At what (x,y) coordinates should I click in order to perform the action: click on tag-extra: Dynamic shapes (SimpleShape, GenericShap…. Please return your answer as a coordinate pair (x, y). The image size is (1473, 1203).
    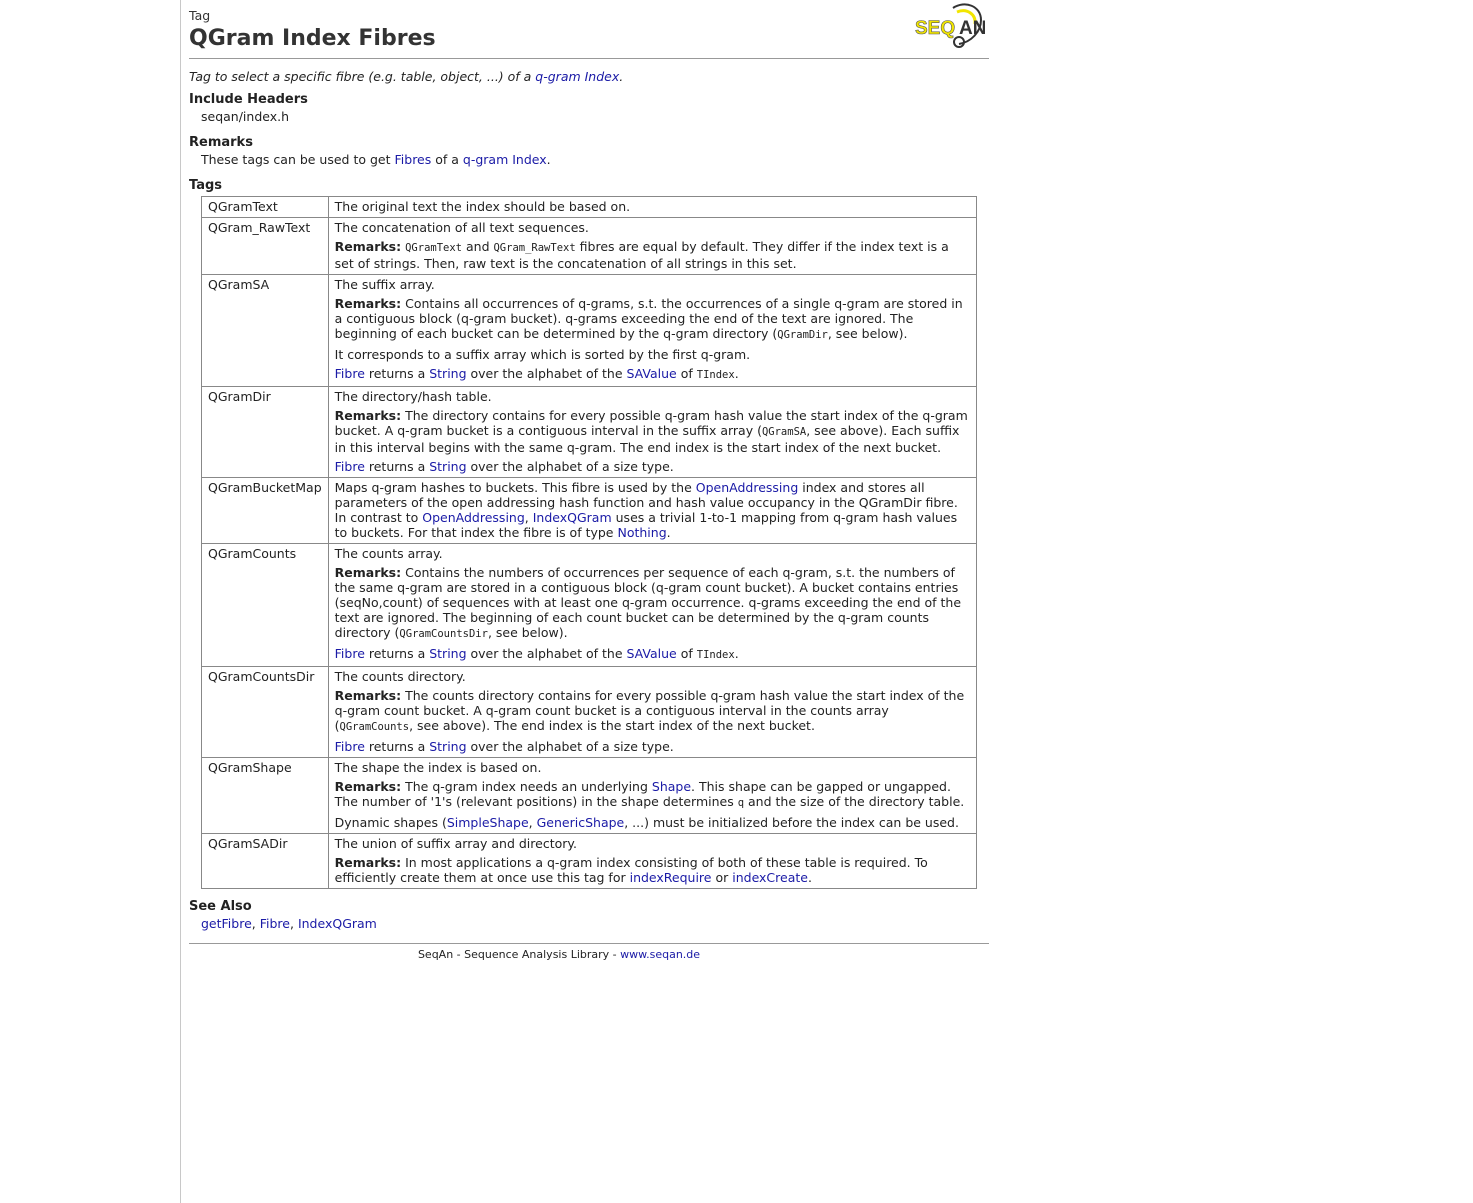
    Looking at the image, I should click on (652, 822).